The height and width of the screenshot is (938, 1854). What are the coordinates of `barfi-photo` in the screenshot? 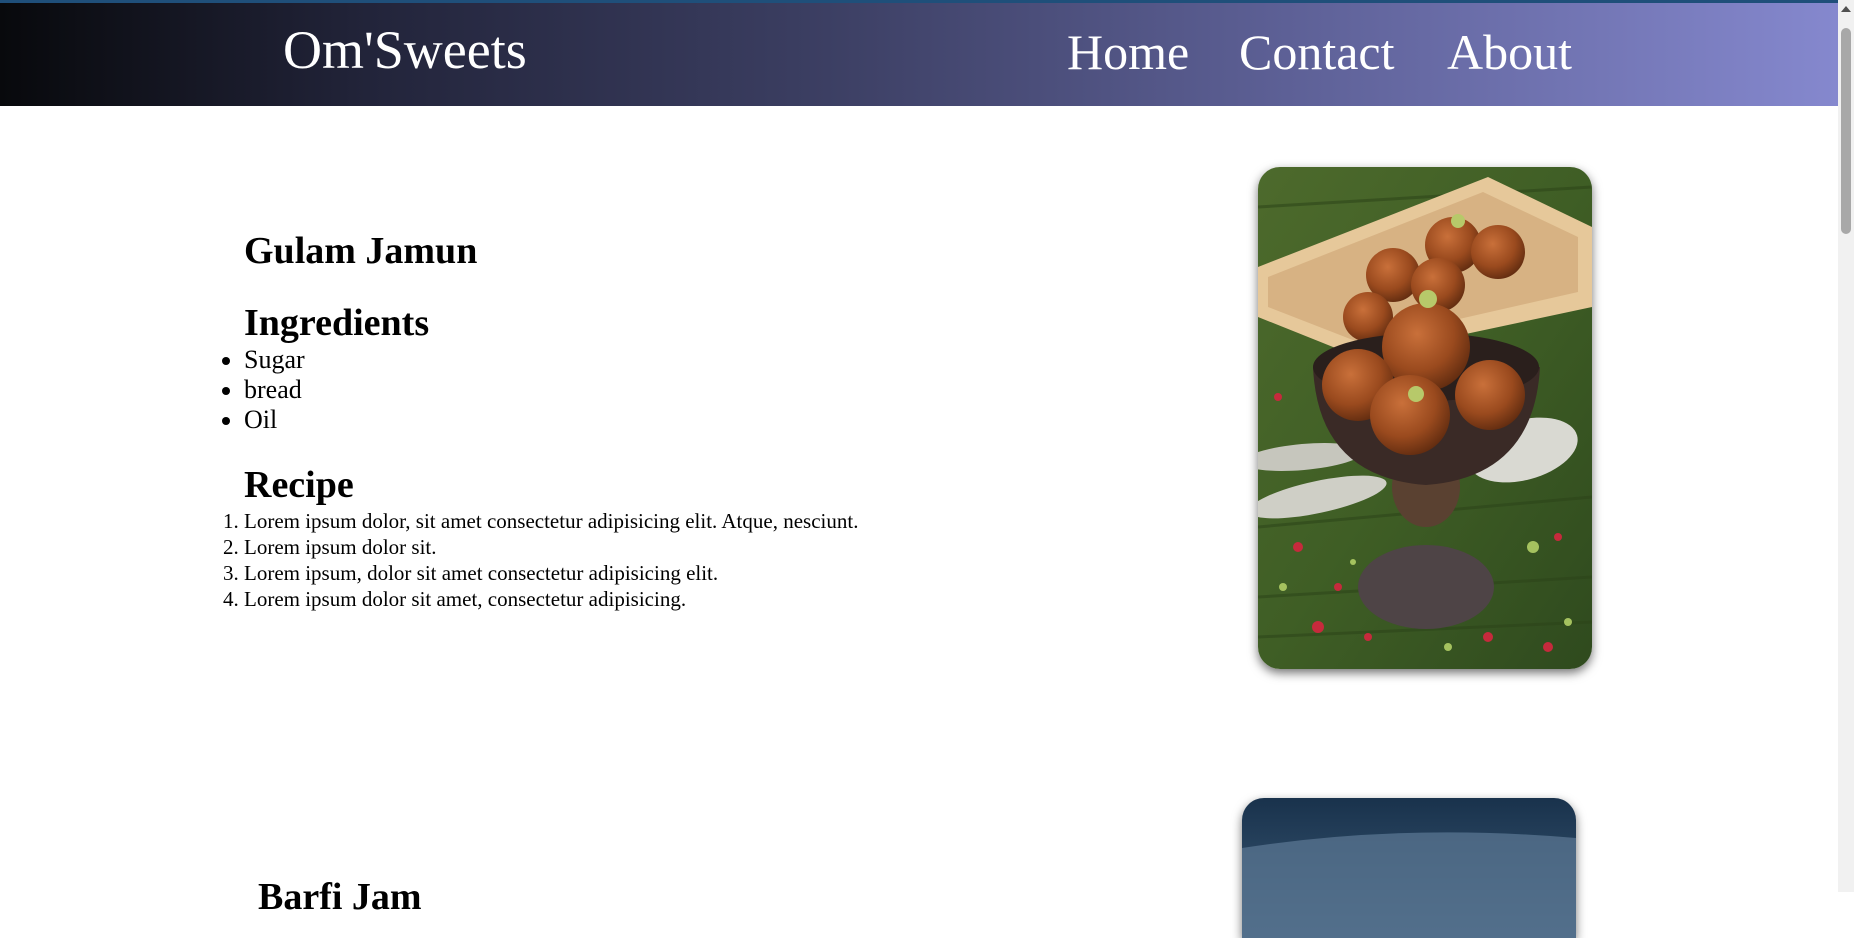 It's located at (1409, 868).